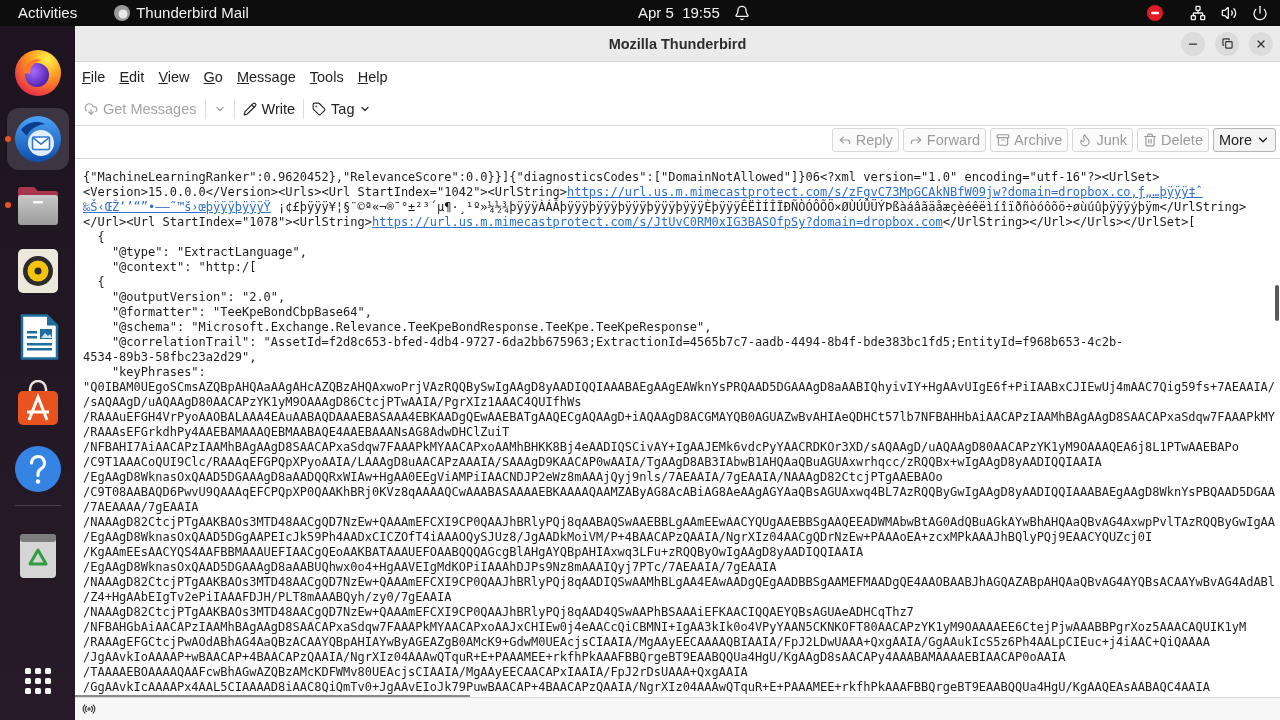 This screenshot has width=1280, height=720. What do you see at coordinates (213, 77) in the screenshot?
I see `menu-item: Go` at bounding box center [213, 77].